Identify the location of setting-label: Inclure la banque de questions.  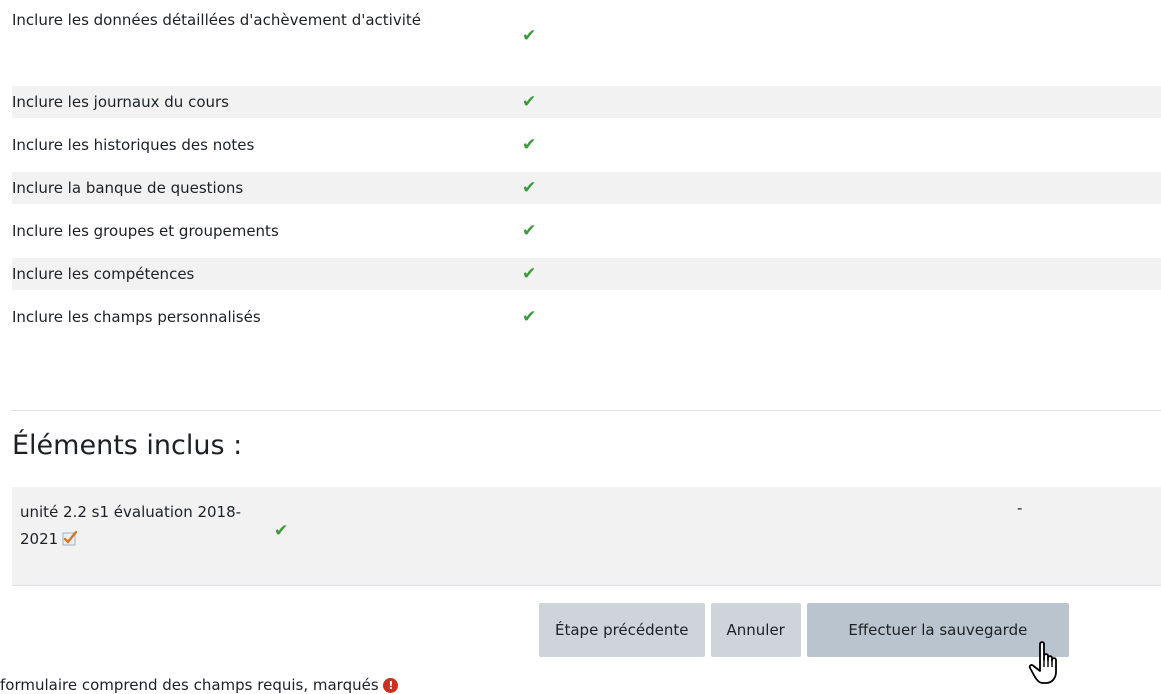
(128, 188).